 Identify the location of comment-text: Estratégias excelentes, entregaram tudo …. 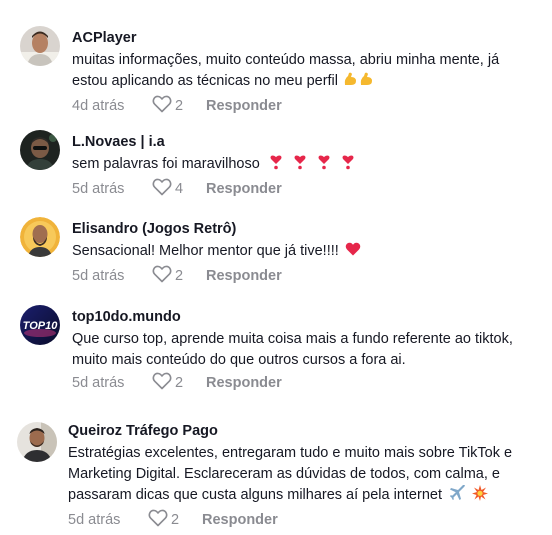
(290, 475).